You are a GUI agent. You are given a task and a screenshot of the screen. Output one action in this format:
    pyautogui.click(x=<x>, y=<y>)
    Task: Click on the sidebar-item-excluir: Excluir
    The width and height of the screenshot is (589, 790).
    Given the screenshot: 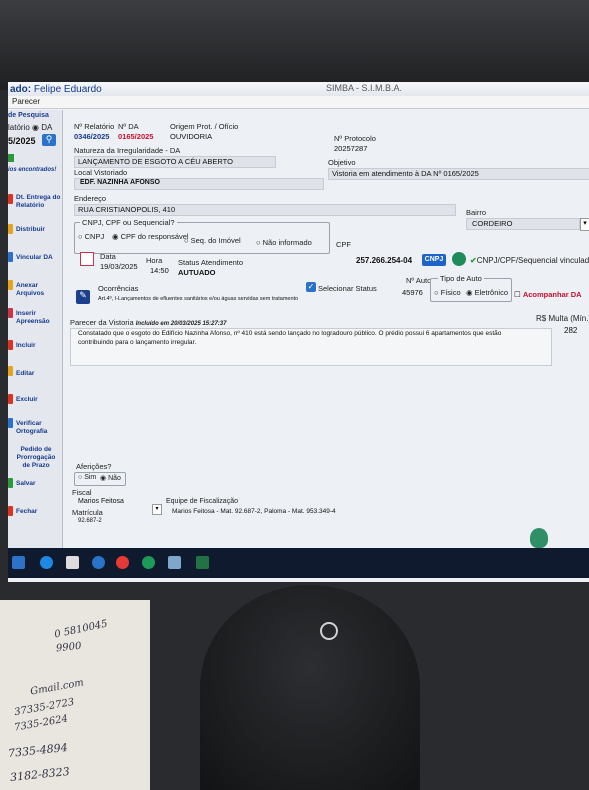 What is the action you would take?
    pyautogui.click(x=41, y=400)
    